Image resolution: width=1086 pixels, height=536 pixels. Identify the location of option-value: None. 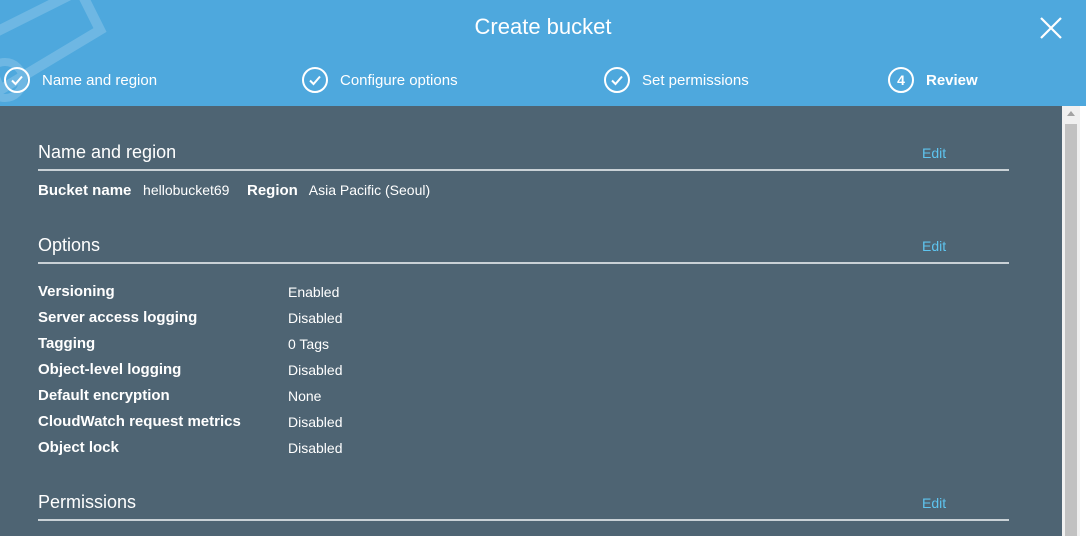
(305, 396).